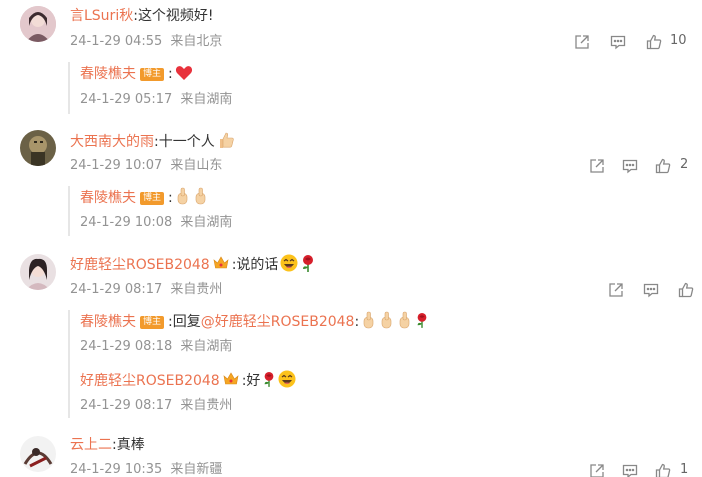  What do you see at coordinates (255, 265) in the screenshot?
I see `comment-text: :说的话` at bounding box center [255, 265].